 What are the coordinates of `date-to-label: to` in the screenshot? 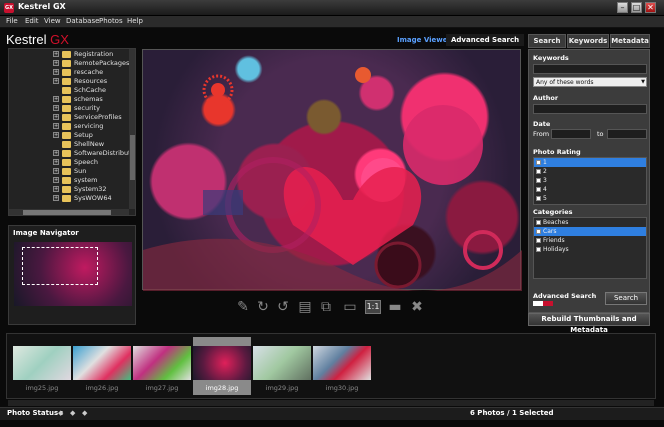 It's located at (600, 134).